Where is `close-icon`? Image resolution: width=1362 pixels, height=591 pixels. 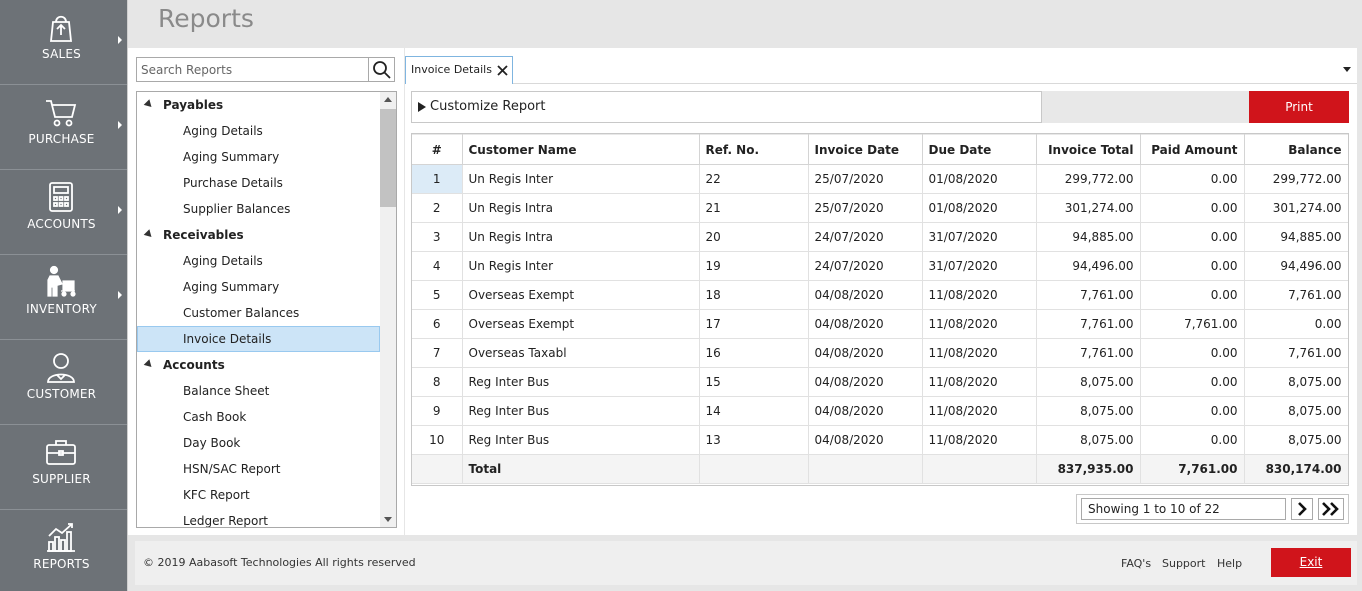
close-icon is located at coordinates (502, 70).